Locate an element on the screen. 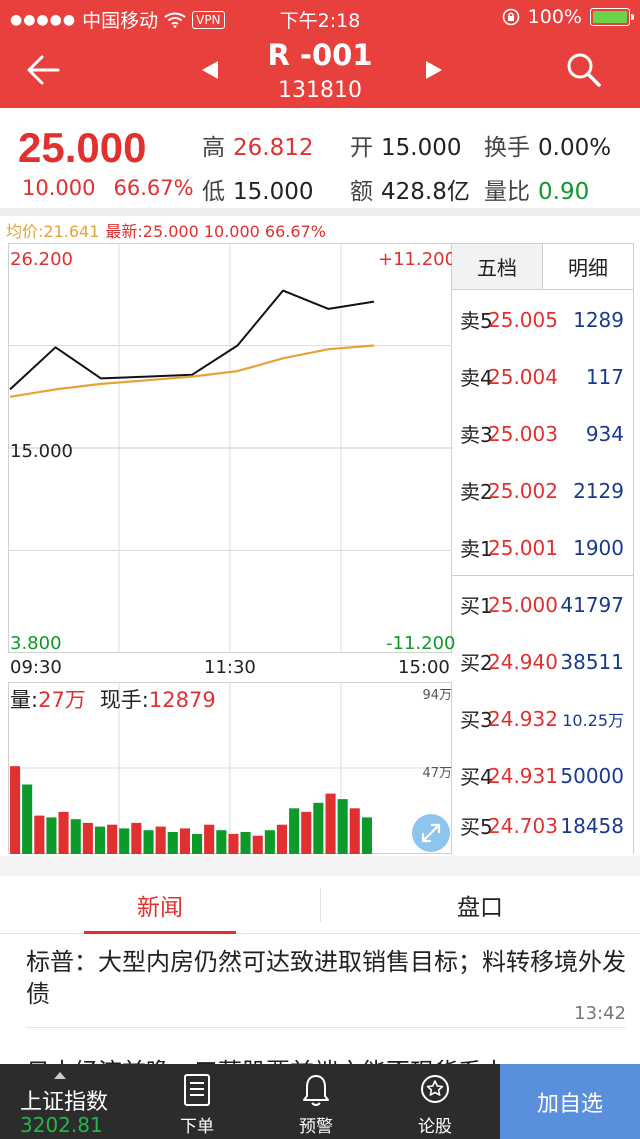 This screenshot has width=640, height=1139. news-divider is located at coordinates (326, 1027).